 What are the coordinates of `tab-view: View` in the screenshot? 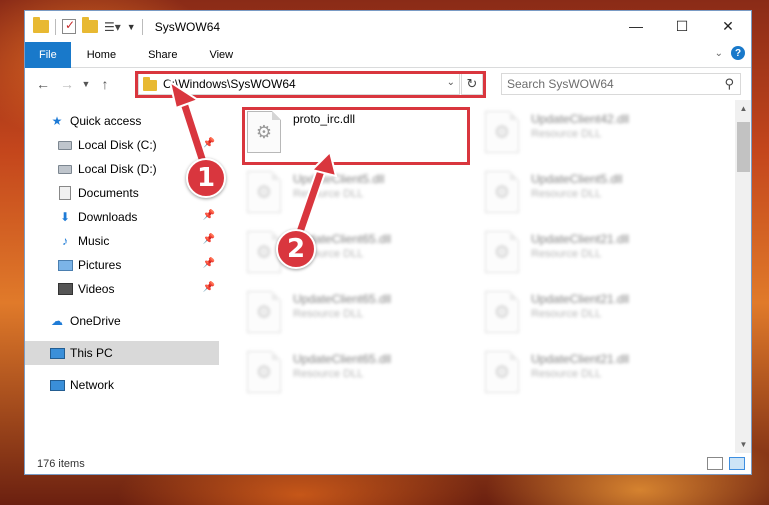 It's located at (221, 55).